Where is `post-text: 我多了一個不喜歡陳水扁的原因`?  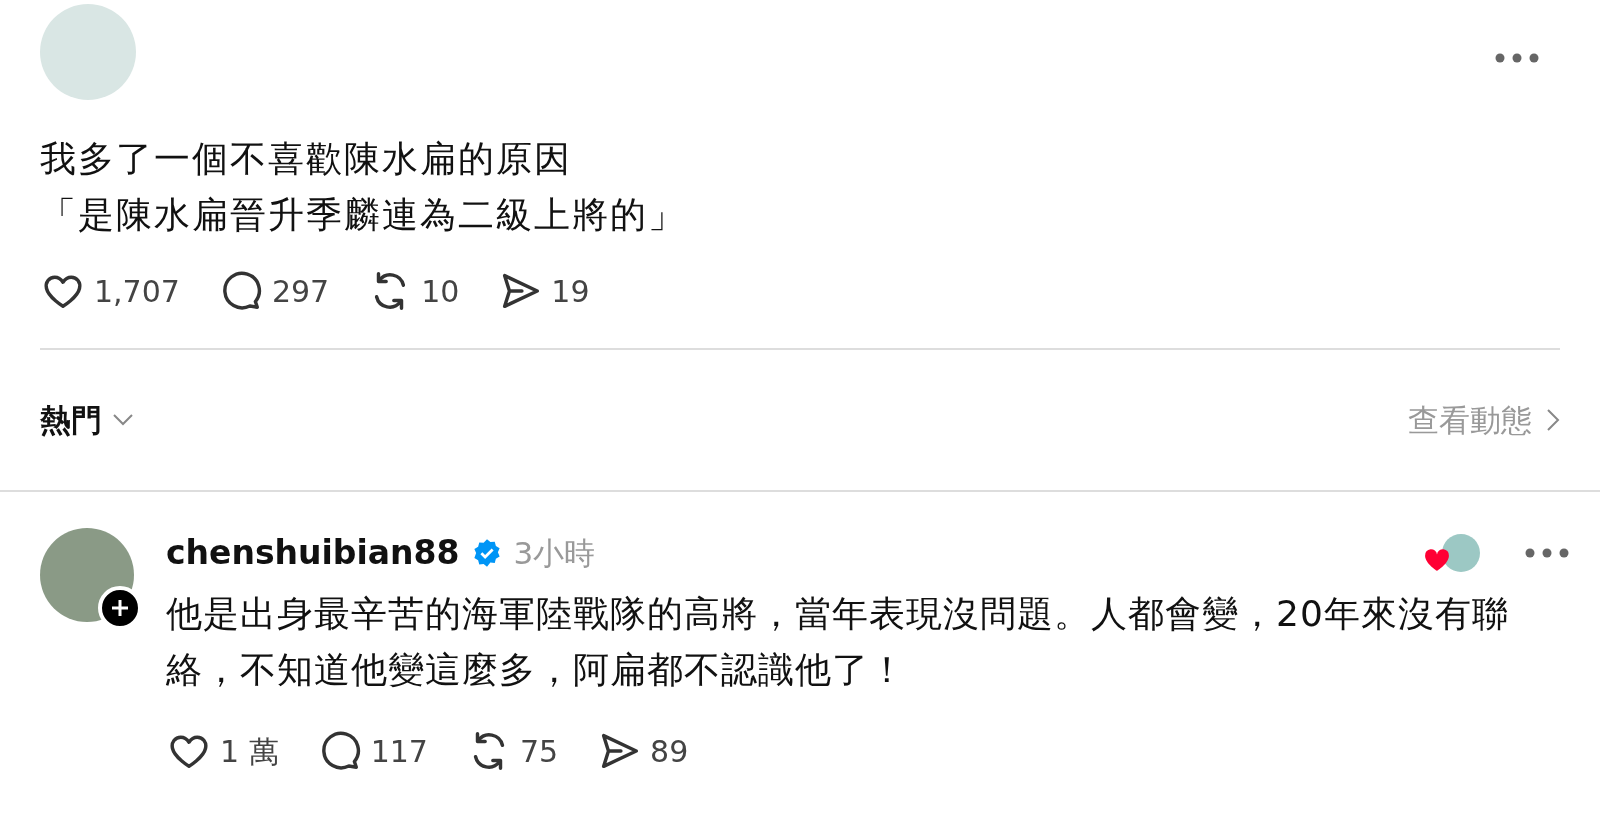
post-text: 我多了一個不喜歡陳水扁的原因 is located at coordinates (306, 159).